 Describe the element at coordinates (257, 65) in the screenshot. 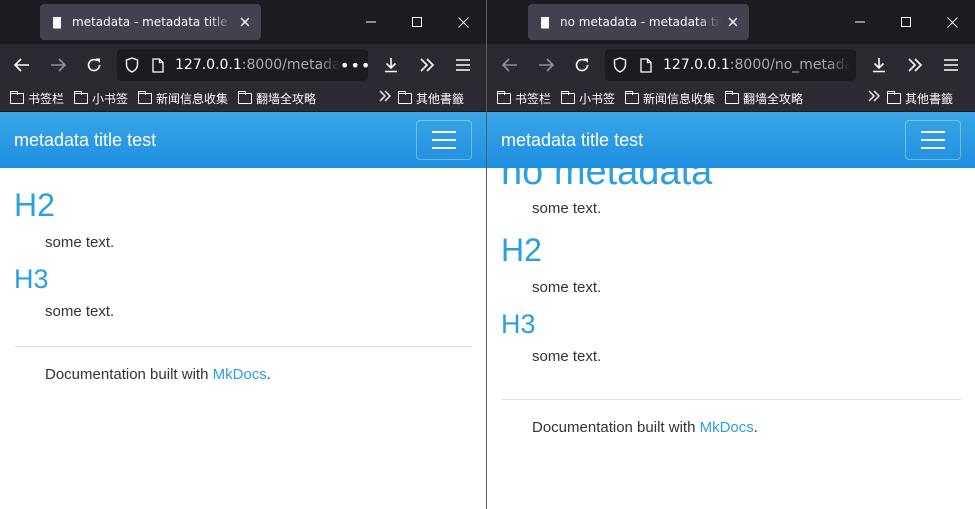

I see `url-text: 127.0.0.1:8000/metadata/` at that location.